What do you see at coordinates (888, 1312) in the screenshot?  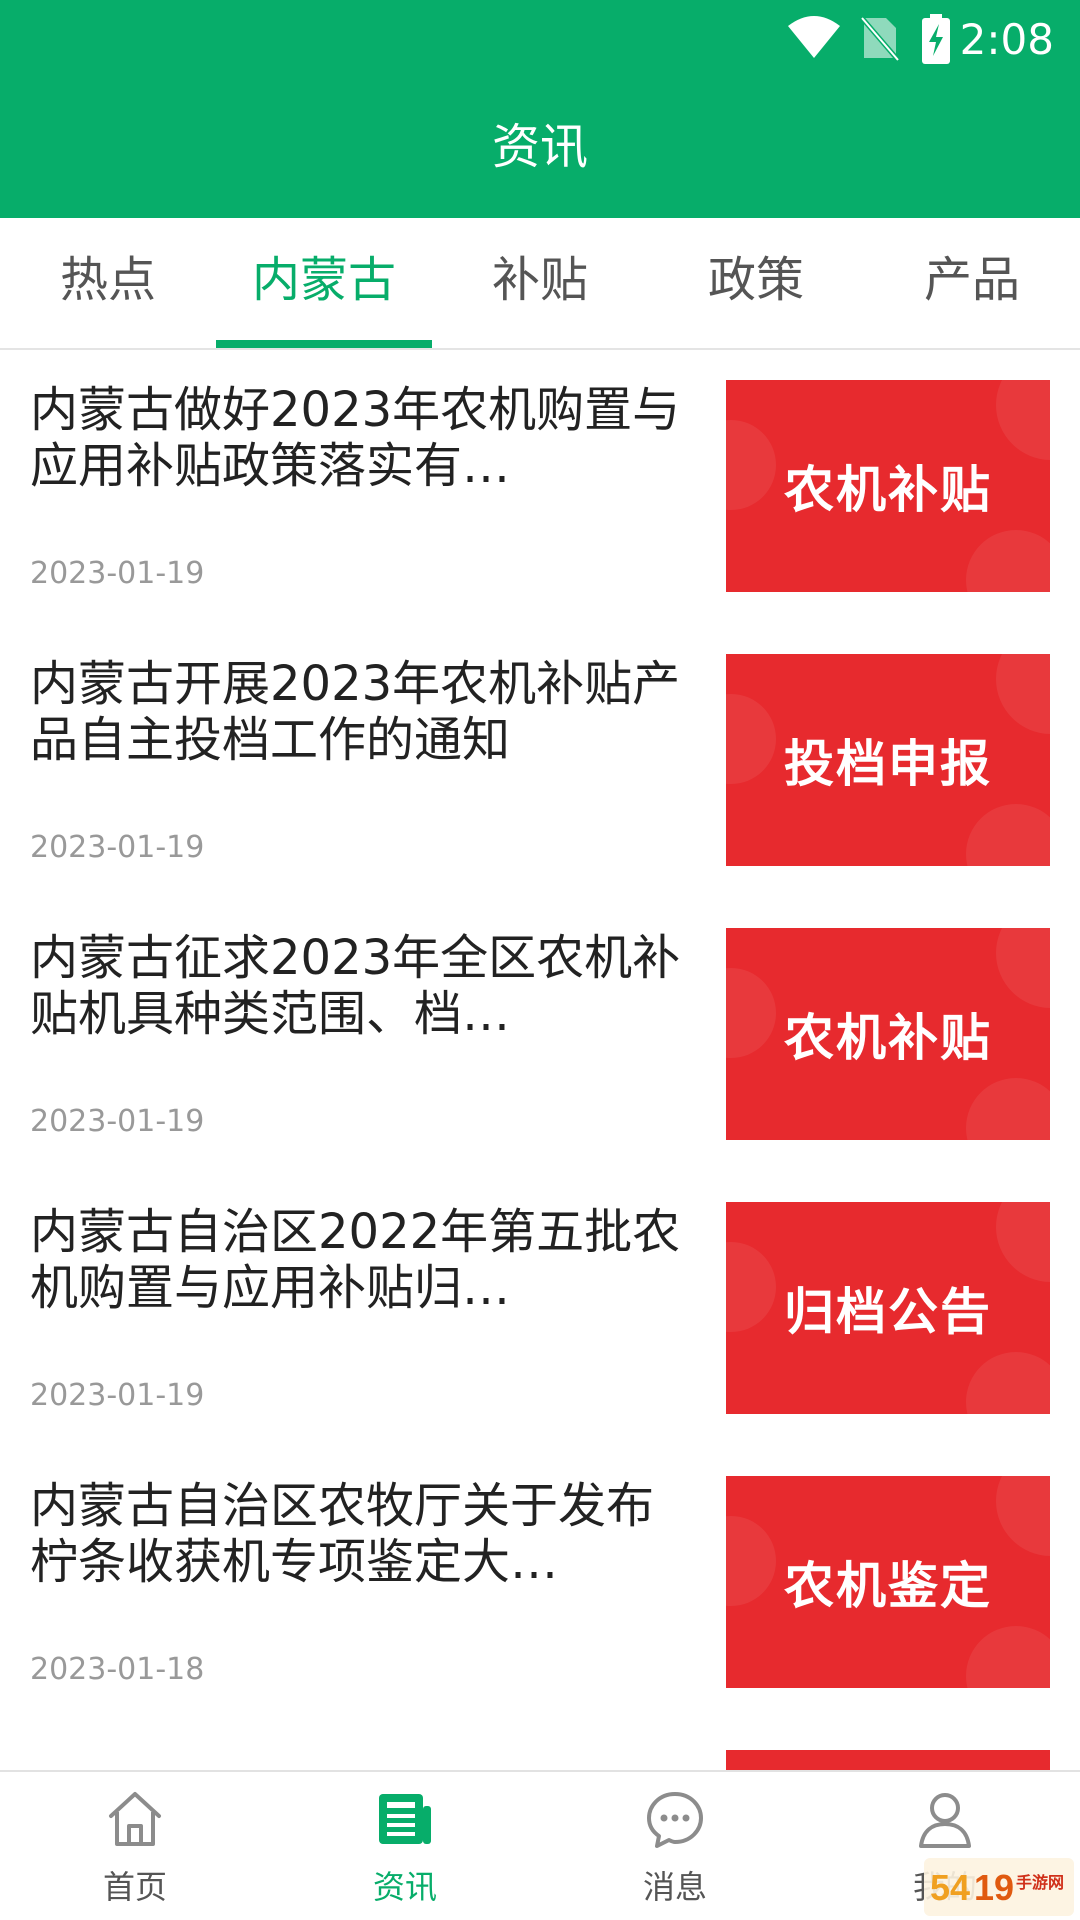 I see `thumbnail-label: 归档公告` at bounding box center [888, 1312].